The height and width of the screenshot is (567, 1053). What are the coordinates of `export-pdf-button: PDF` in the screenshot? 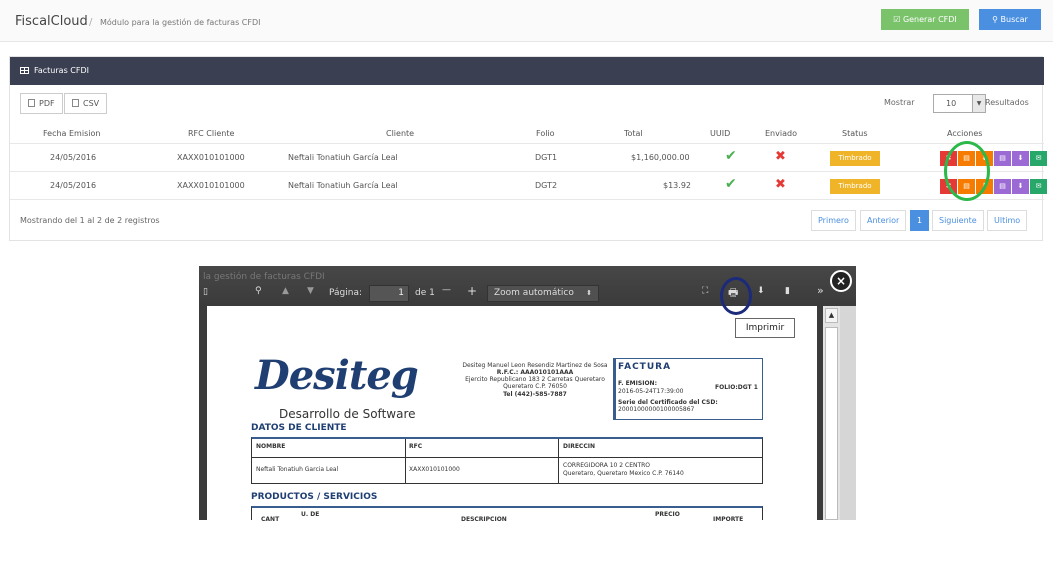 It's located at (41, 103).